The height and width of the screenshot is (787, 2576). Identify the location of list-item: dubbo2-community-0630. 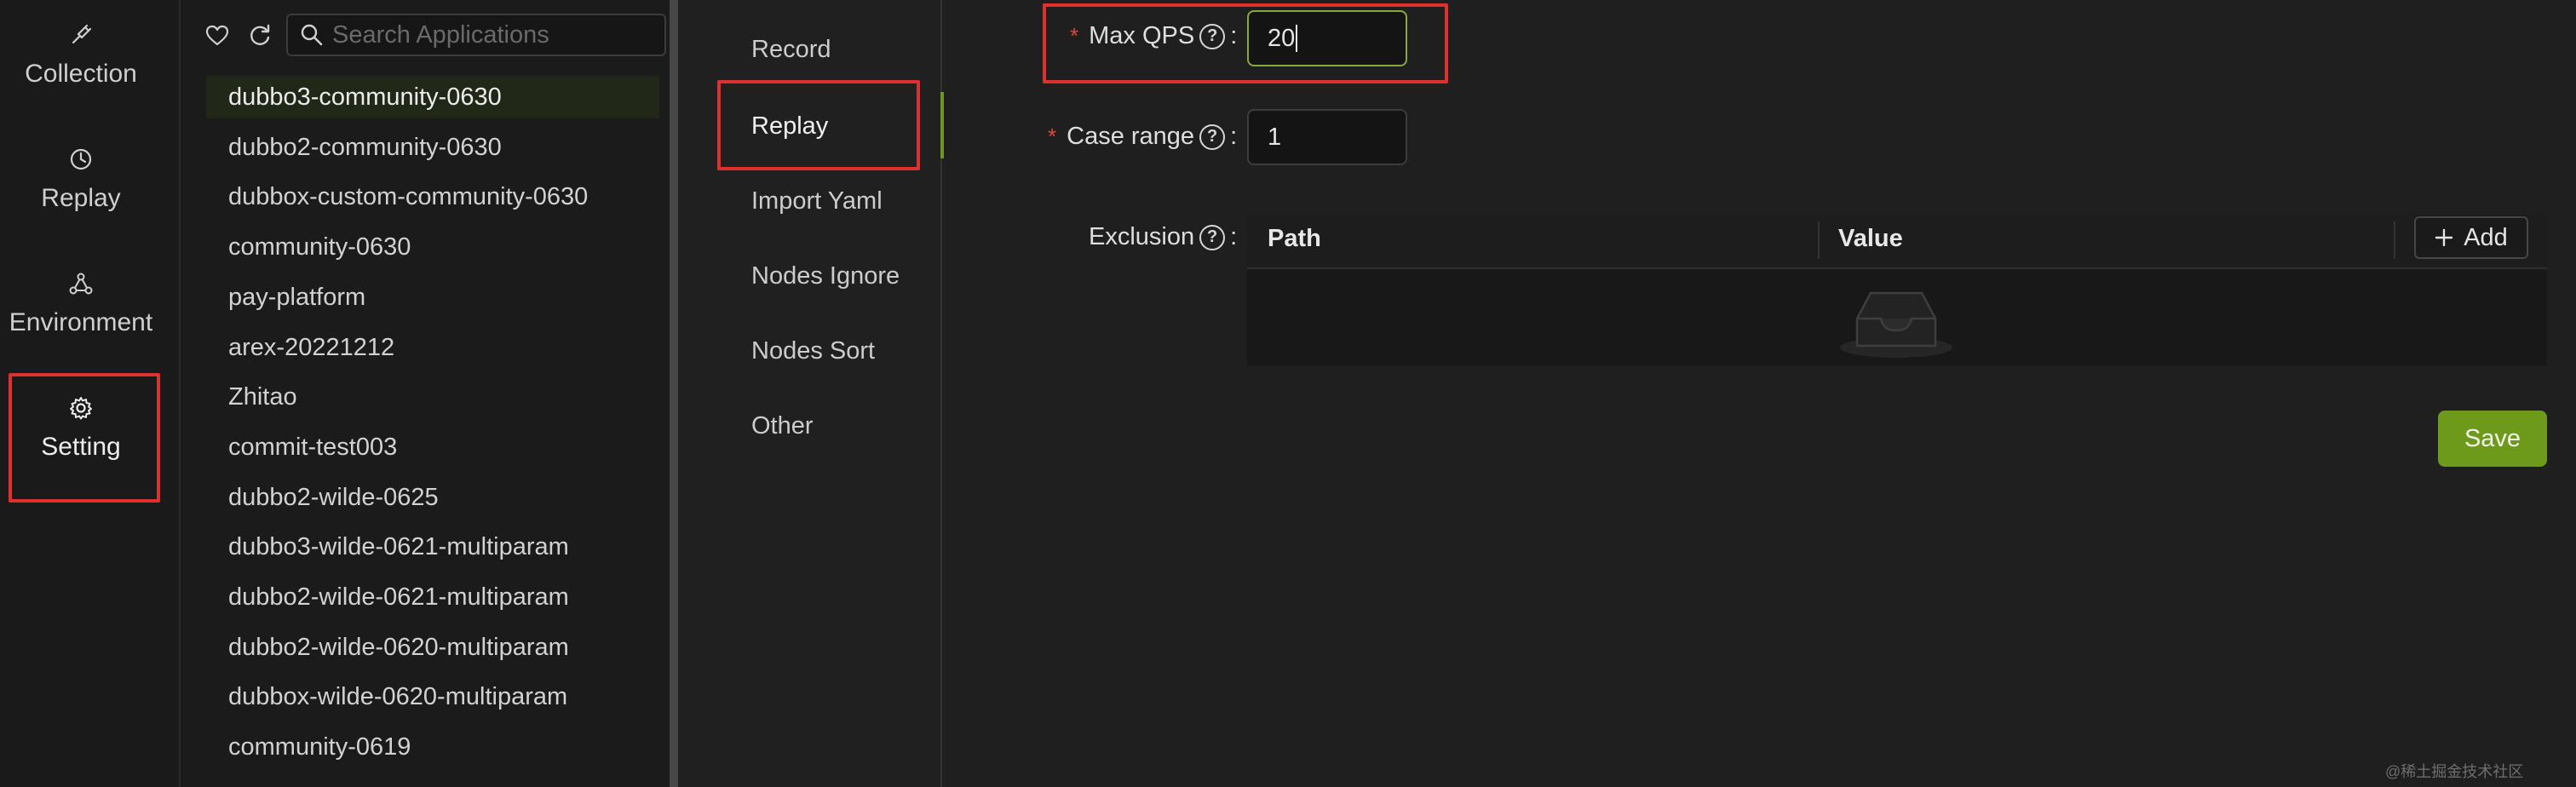
(433, 148).